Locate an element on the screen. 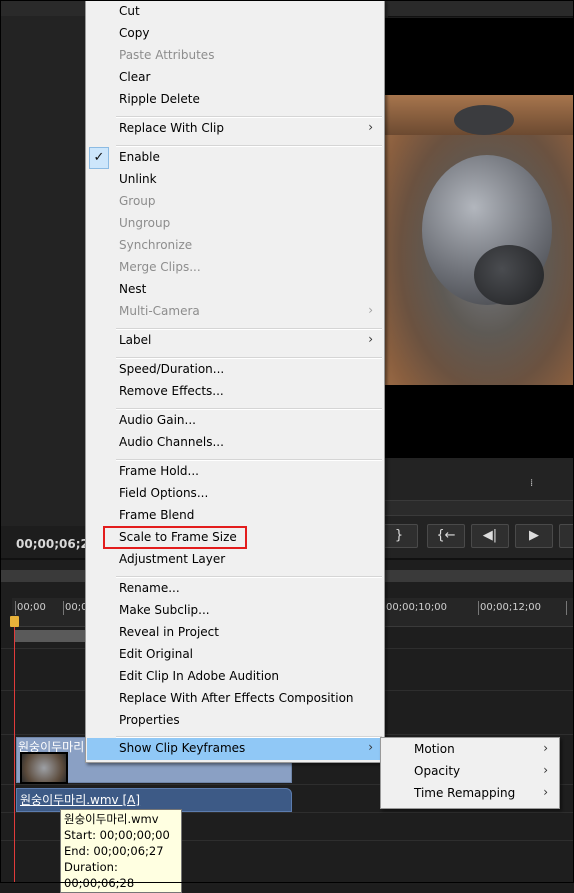 The width and height of the screenshot is (574, 893). video-preview-frame is located at coordinates (479, 240).